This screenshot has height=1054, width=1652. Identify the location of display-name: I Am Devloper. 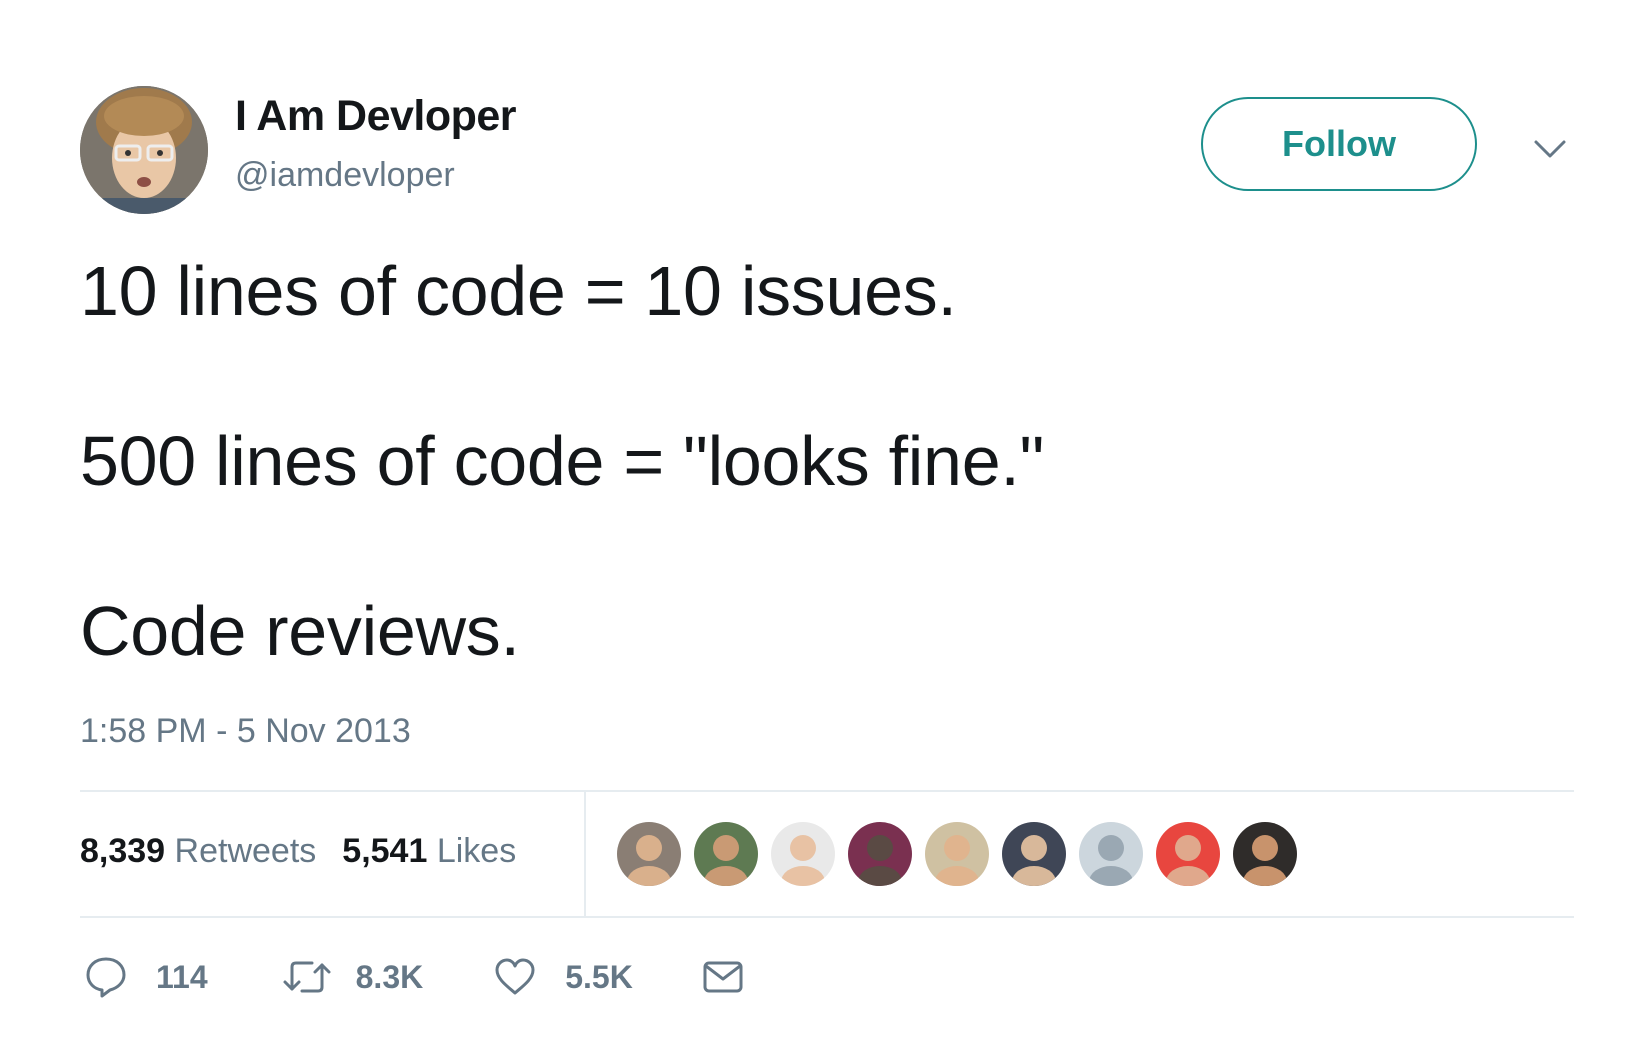
(376, 116).